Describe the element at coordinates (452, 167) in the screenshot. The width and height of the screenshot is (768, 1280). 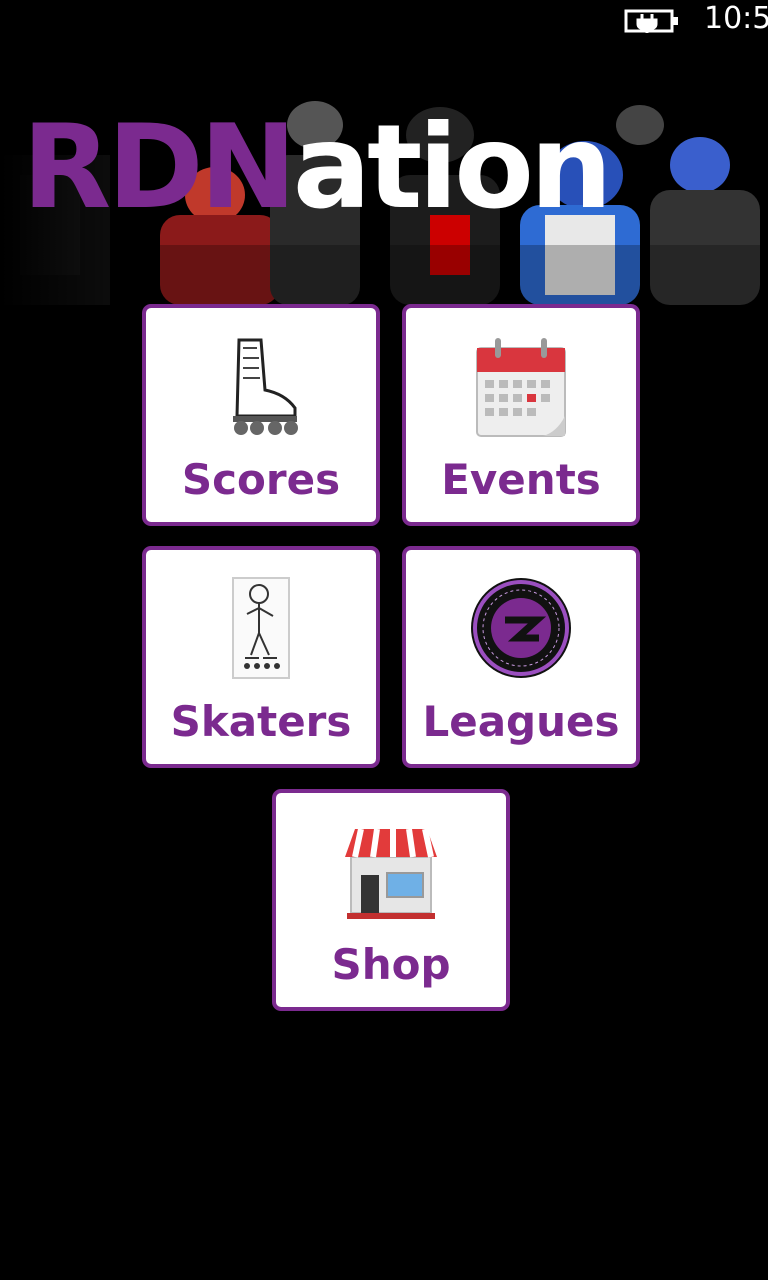
I see `logo-part-ation: ation` at that location.